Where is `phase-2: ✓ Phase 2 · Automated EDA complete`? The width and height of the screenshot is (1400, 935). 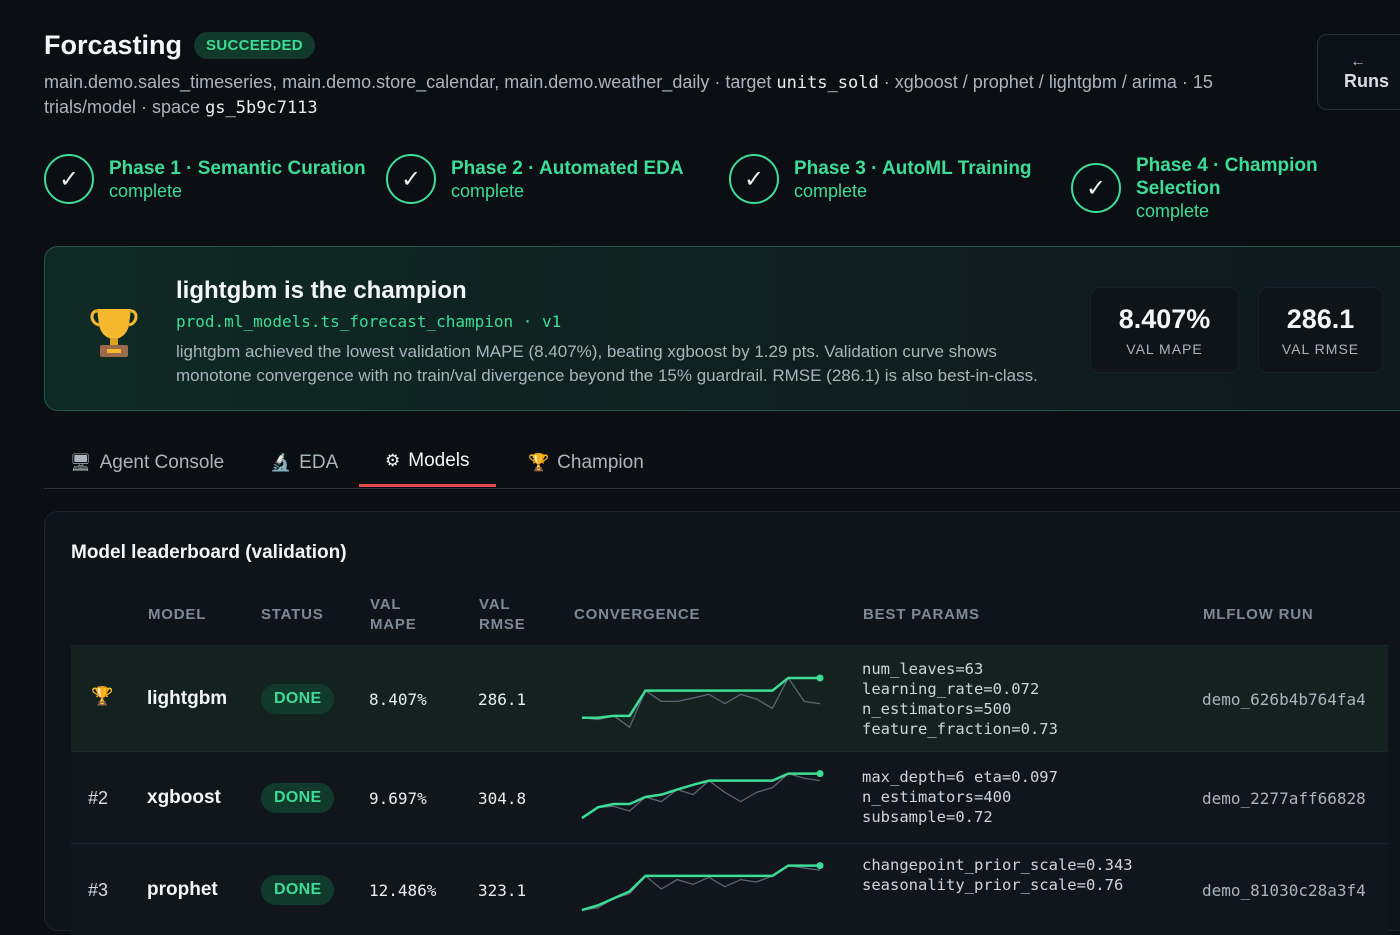 phase-2: ✓ Phase 2 · Automated EDA complete is located at coordinates (535, 179).